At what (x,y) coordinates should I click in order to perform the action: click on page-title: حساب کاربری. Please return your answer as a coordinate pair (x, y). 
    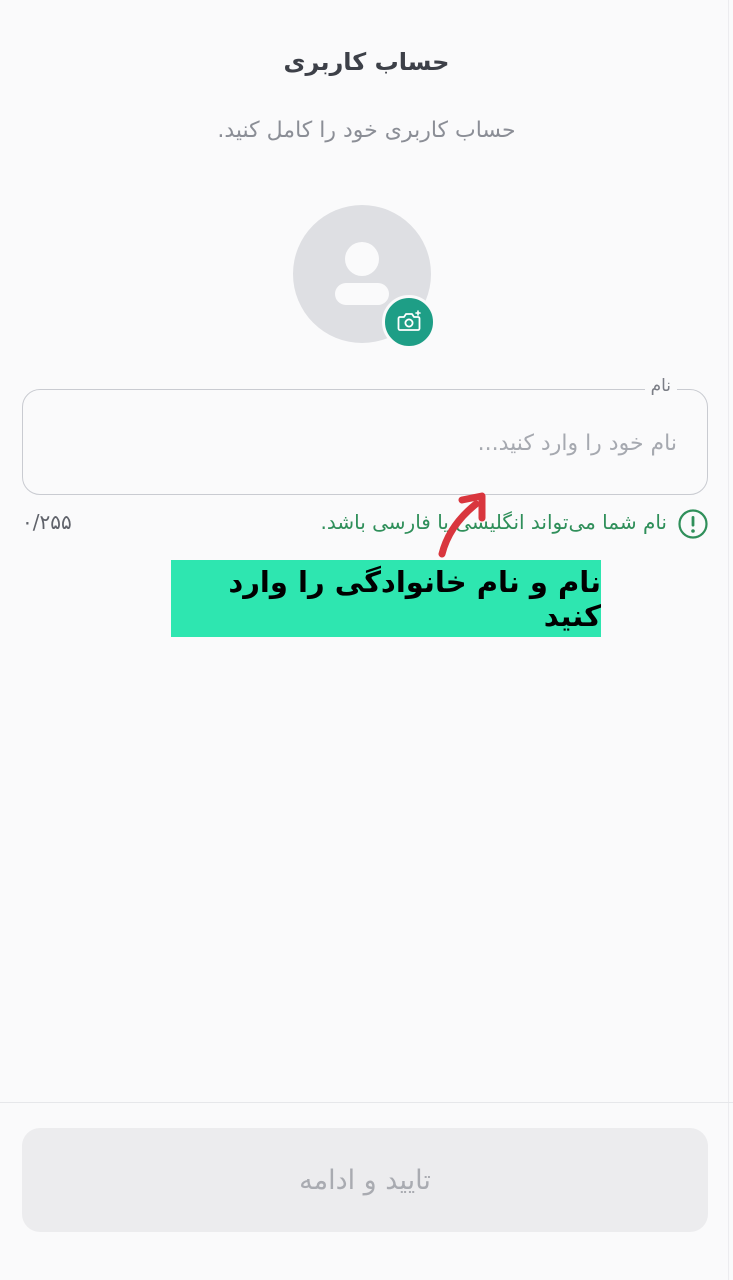
    Looking at the image, I should click on (366, 62).